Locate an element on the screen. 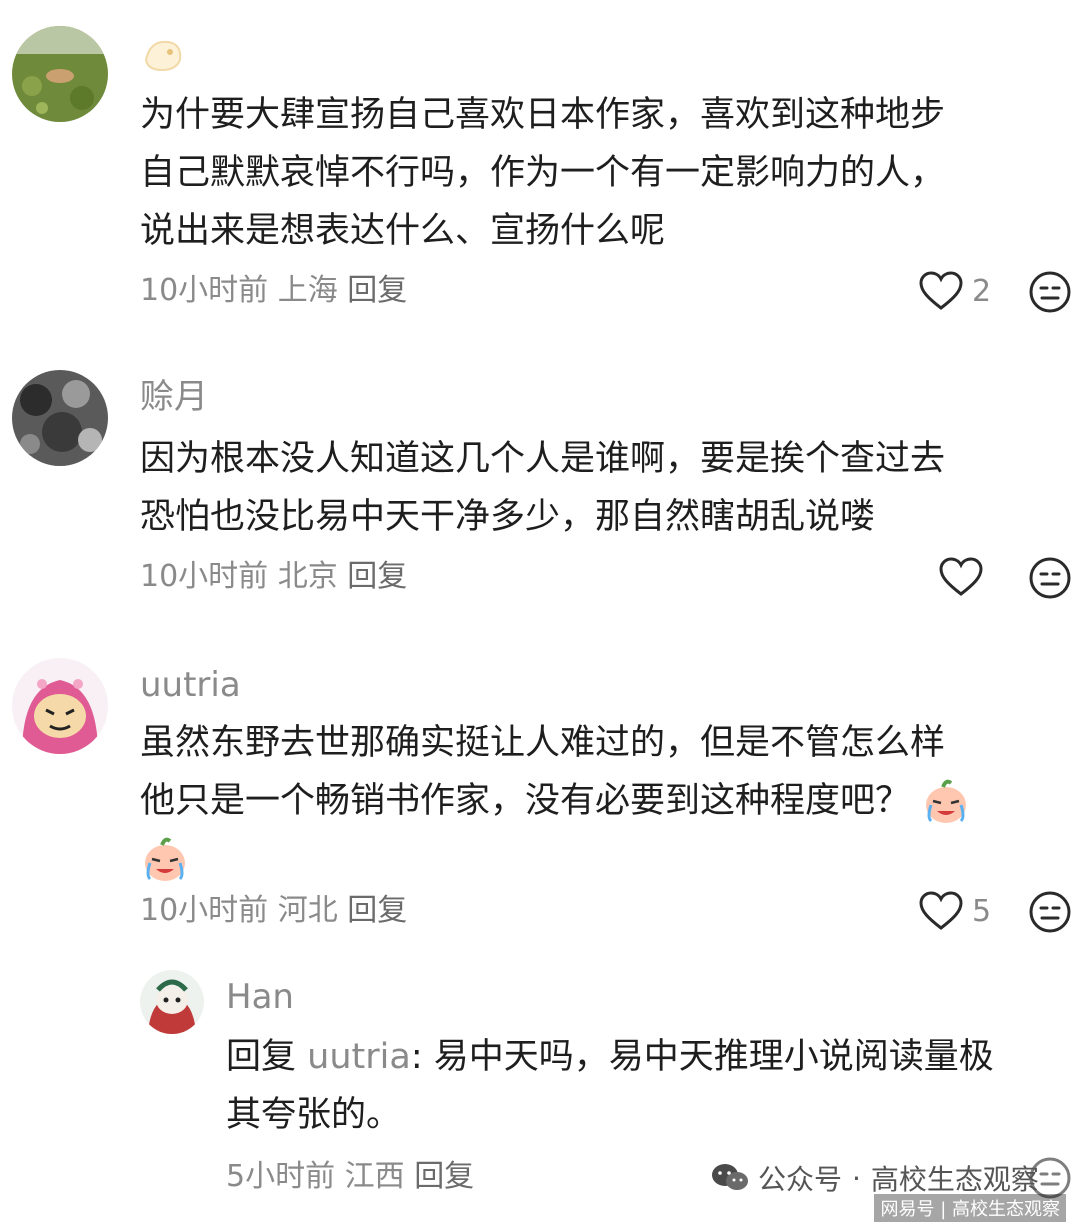 Image resolution: width=1080 pixels, height=1222 pixels. comment-text-line: 其夸张的。 is located at coordinates (314, 1115).